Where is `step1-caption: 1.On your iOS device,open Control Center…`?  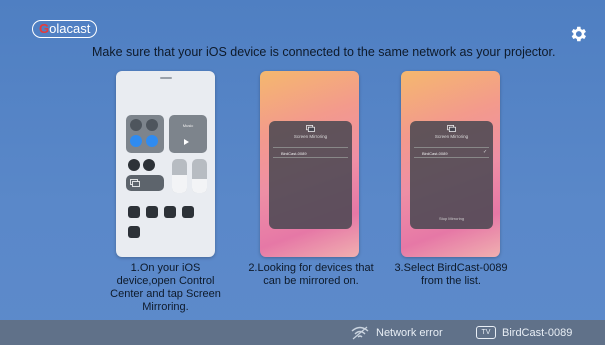
step1-caption: 1.On your iOS device,open Control Center… is located at coordinates (165, 287).